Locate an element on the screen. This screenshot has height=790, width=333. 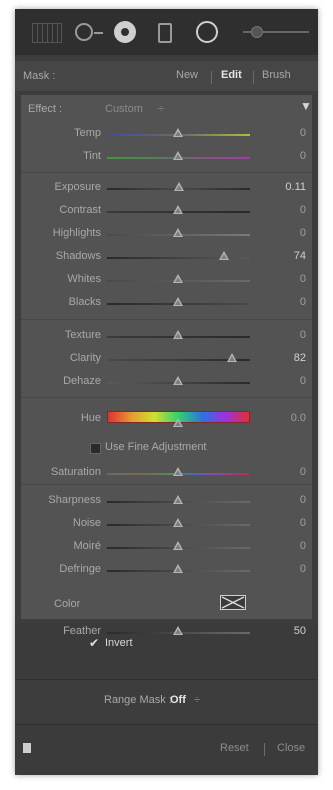
range-mask-section: Range Mask : Off ÷ is located at coordinates (166, 702).